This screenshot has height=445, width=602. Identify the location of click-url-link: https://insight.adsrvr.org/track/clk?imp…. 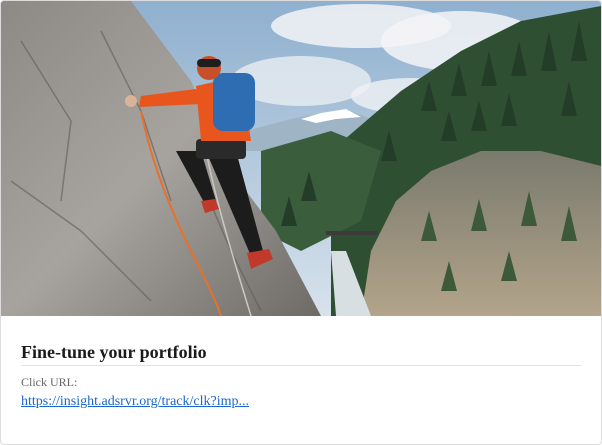
(135, 402).